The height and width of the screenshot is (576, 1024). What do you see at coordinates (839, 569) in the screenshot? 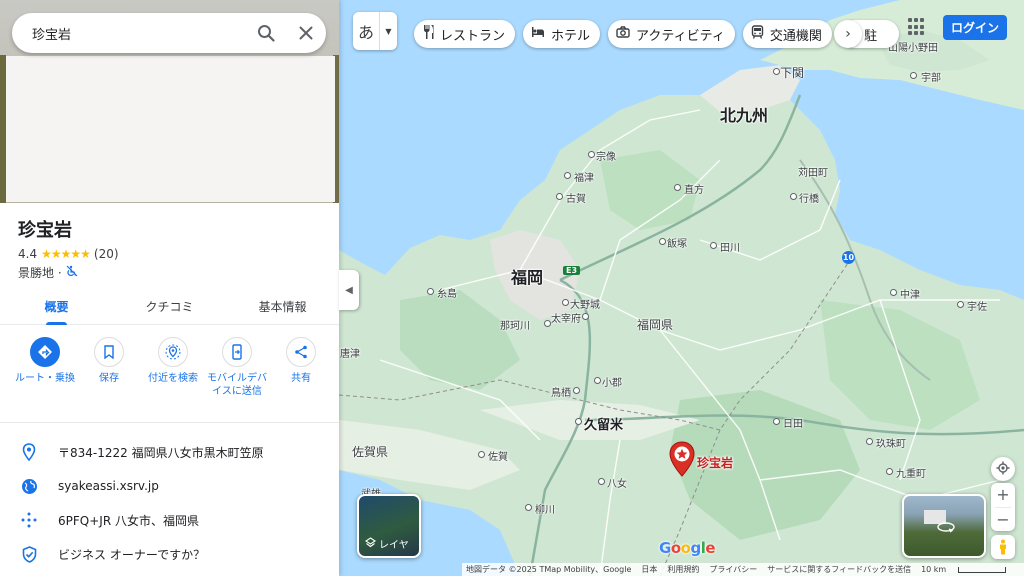
I see `feedback-link: サービスに関するフィードバックを送信` at bounding box center [839, 569].